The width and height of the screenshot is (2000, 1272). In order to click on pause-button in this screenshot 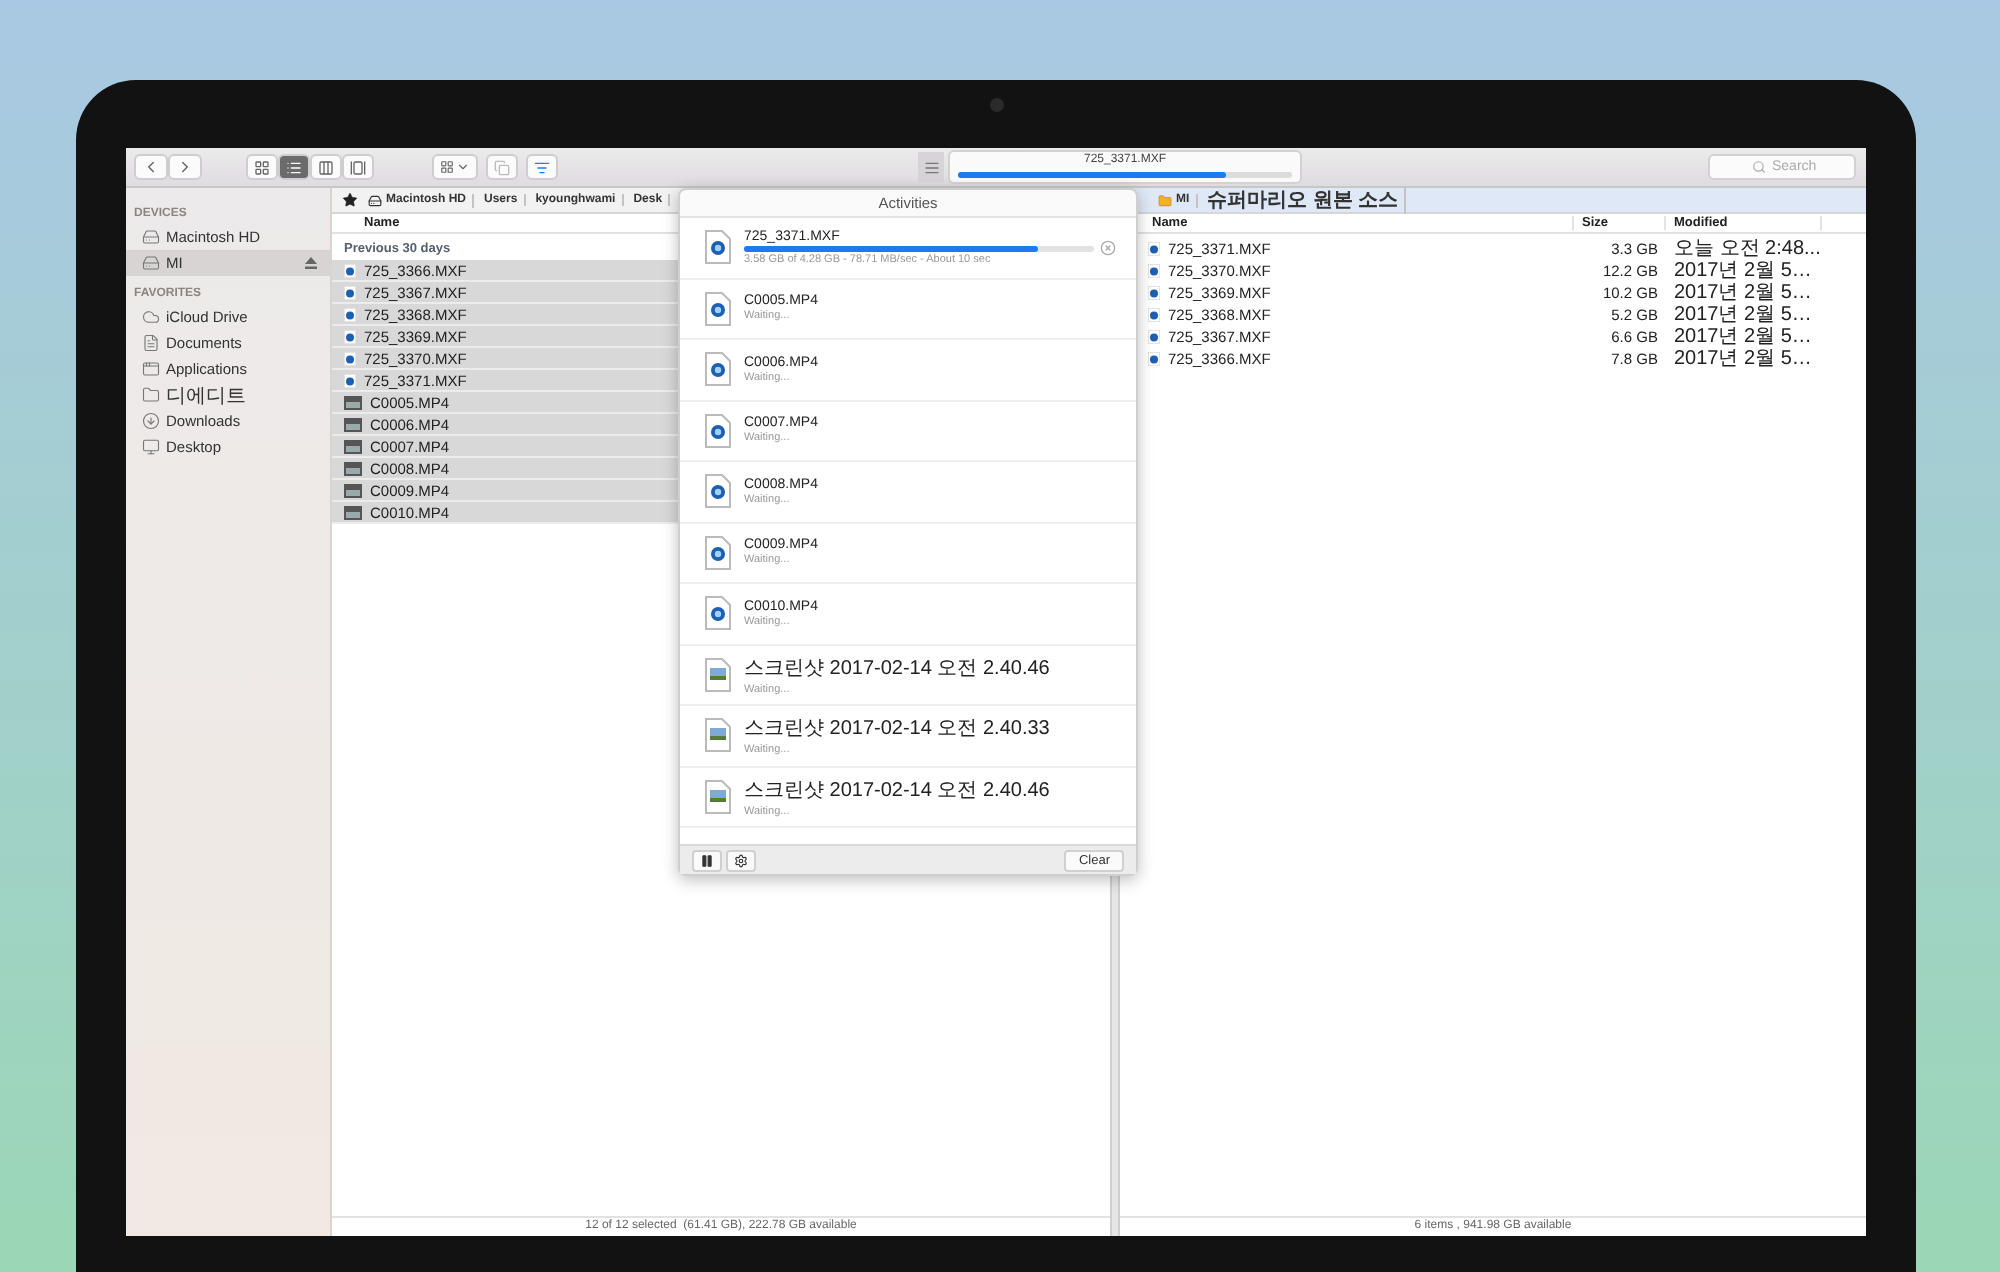, I will do `click(707, 860)`.